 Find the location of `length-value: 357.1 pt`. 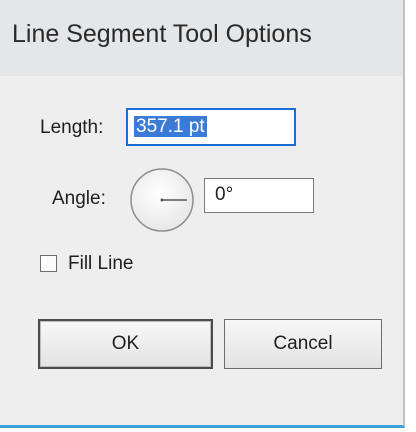

length-value: 357.1 pt is located at coordinates (170, 126).